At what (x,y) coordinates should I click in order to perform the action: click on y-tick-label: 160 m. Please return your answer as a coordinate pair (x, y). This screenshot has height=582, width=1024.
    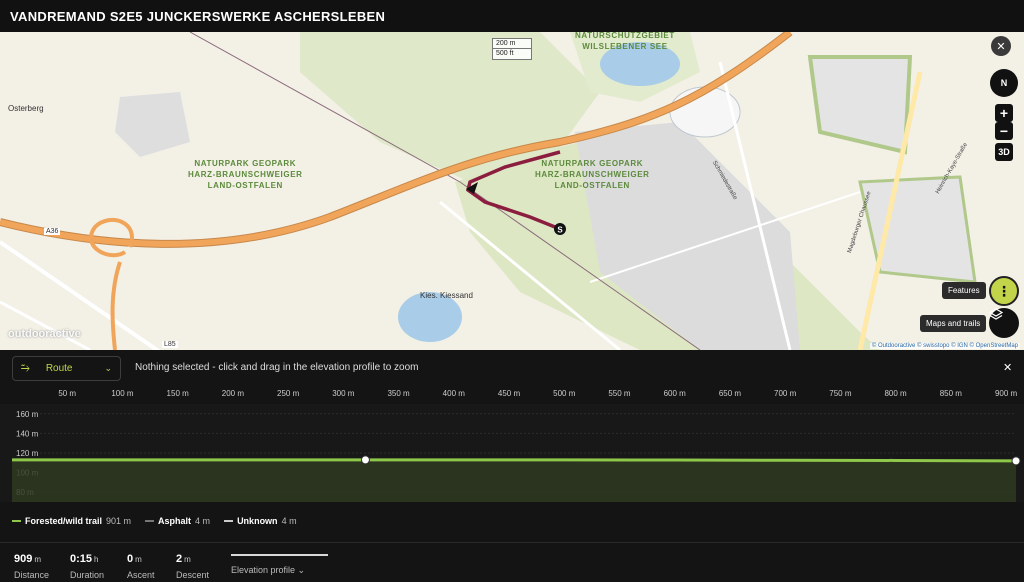
    Looking at the image, I should click on (27, 414).